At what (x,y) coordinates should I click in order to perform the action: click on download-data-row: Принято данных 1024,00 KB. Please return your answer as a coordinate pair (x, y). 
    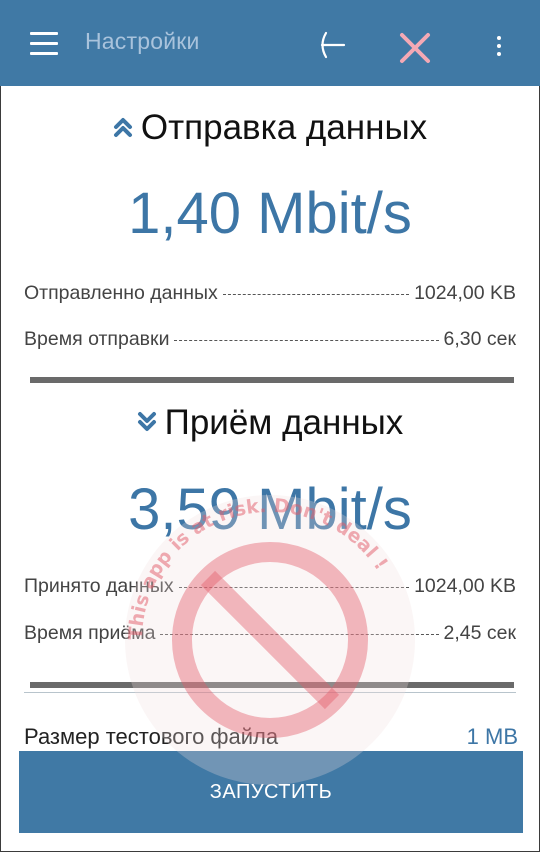
    Looking at the image, I should click on (270, 586).